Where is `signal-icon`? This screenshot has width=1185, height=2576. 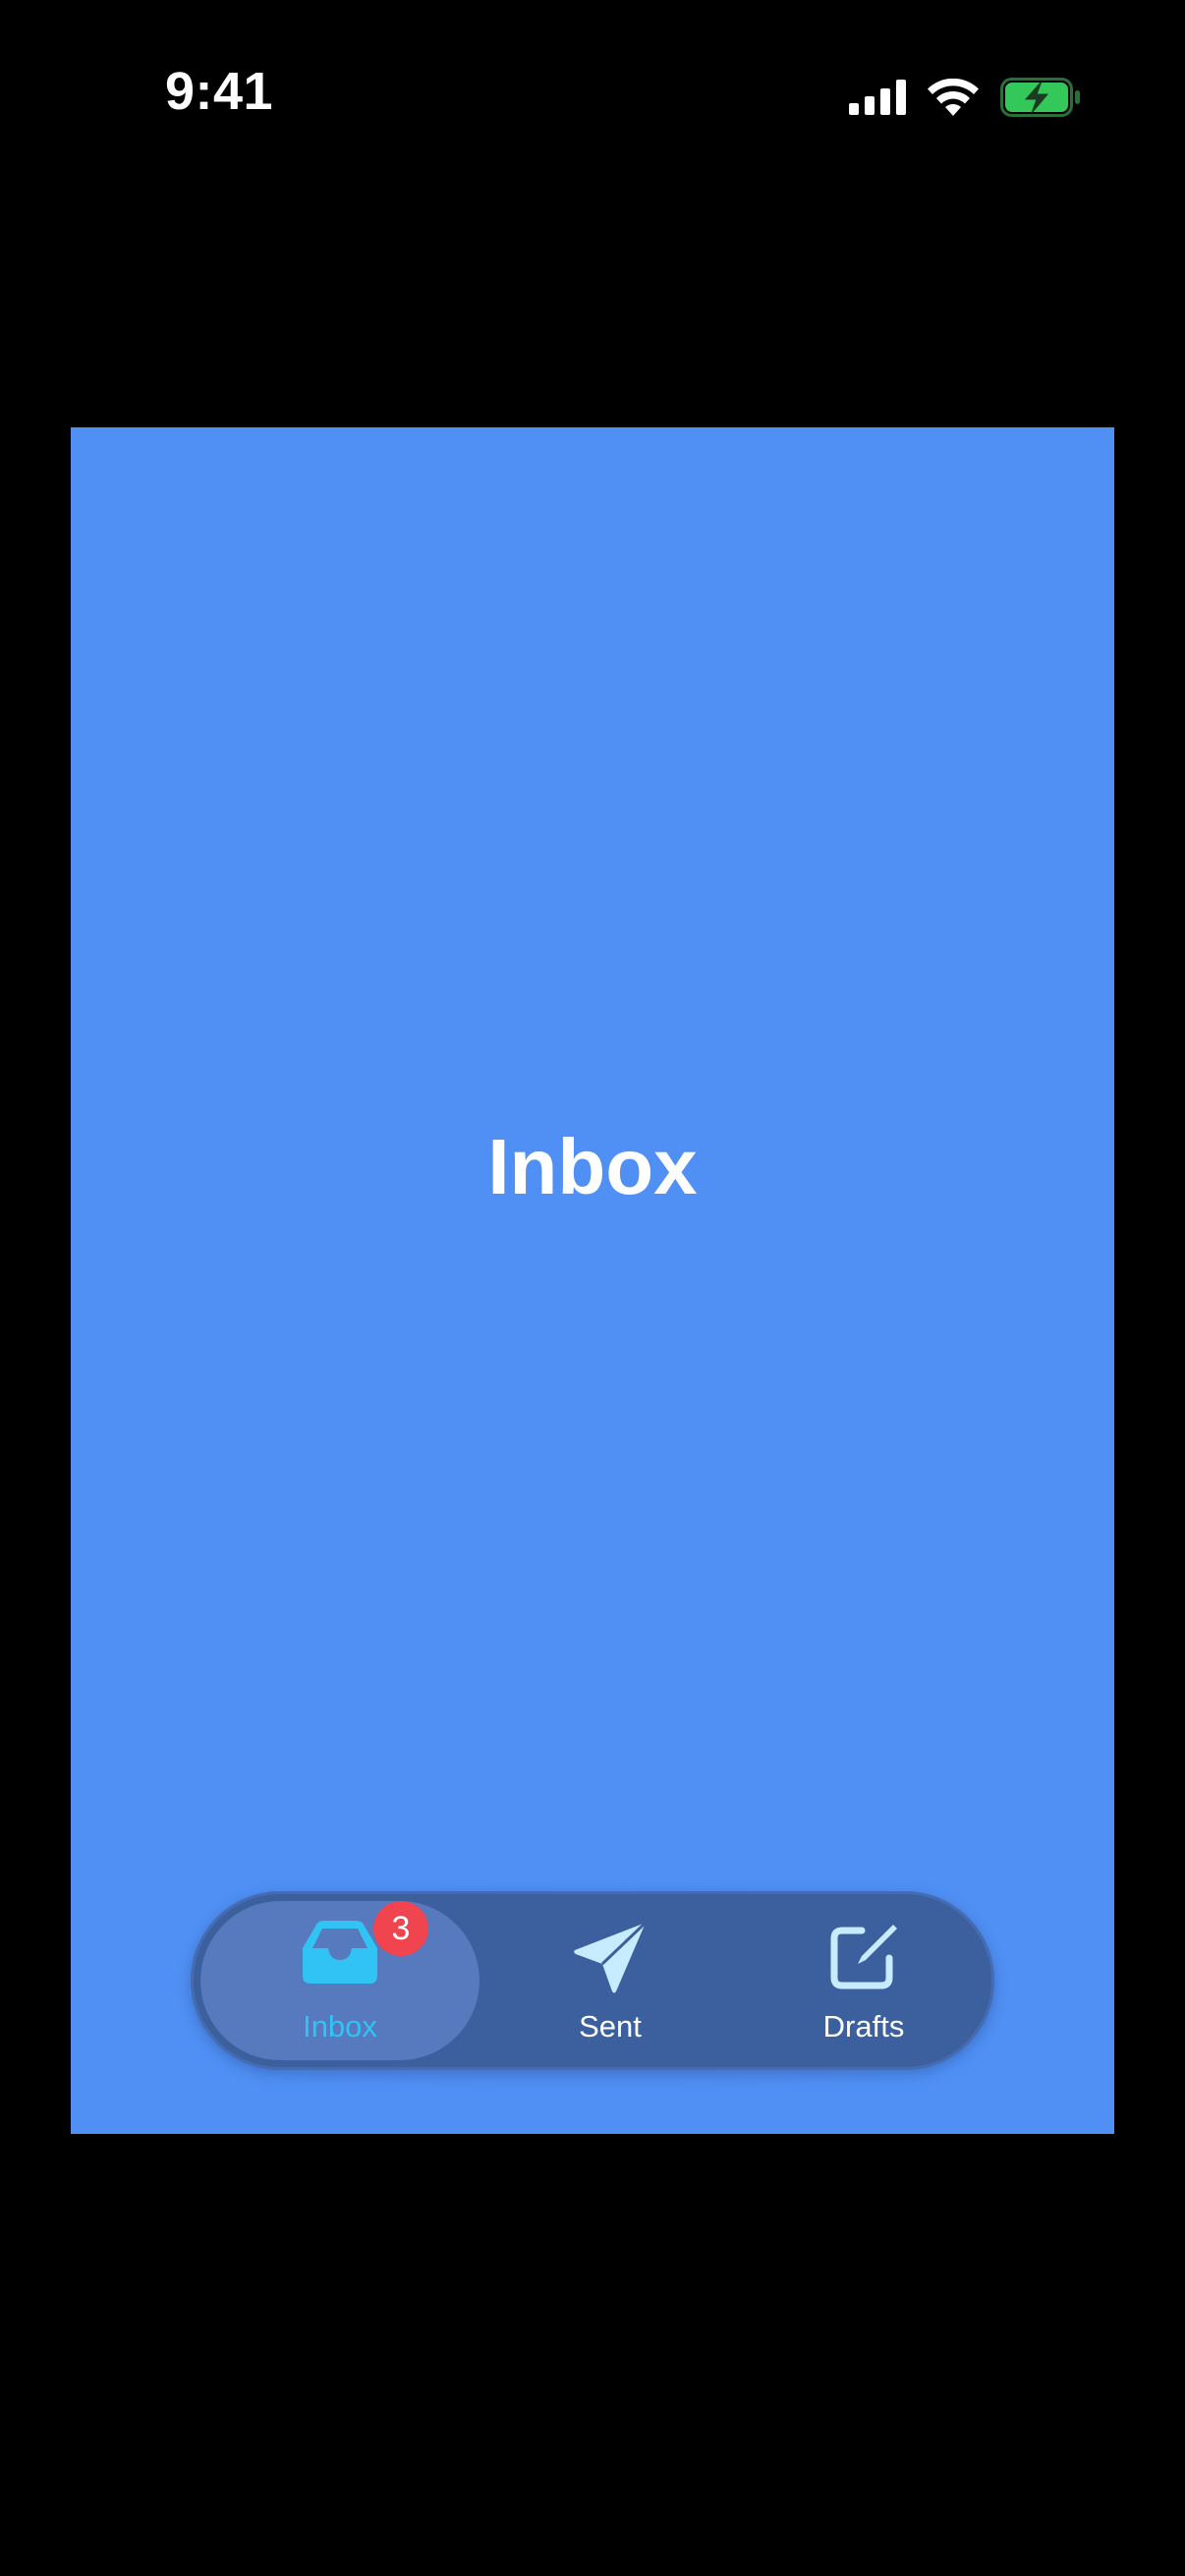 signal-icon is located at coordinates (878, 97).